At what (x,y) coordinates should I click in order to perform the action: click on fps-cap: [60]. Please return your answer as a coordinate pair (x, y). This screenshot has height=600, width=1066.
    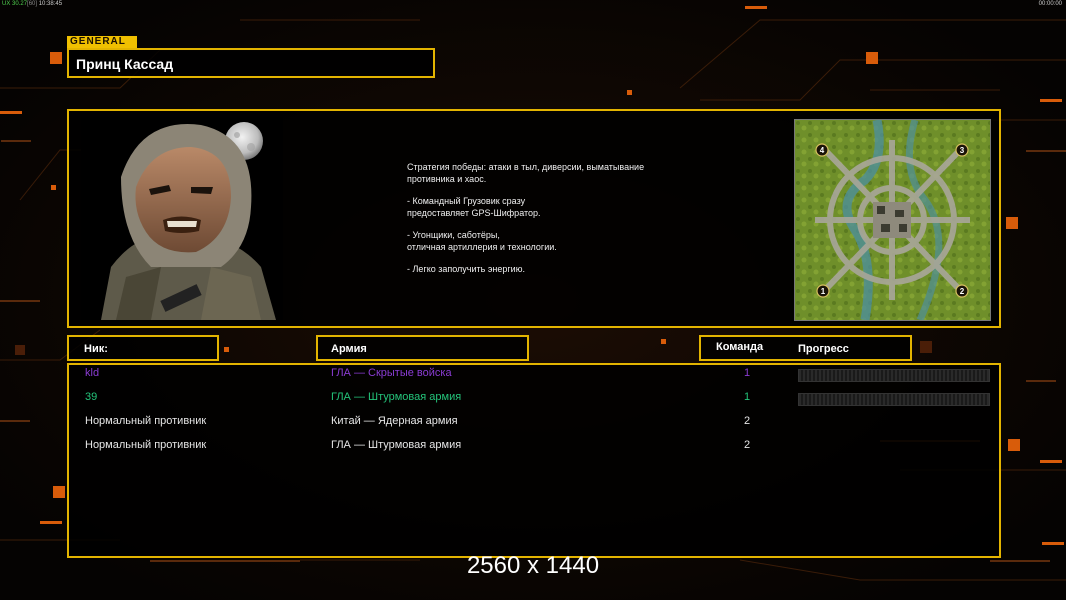
    Looking at the image, I should click on (32, 4).